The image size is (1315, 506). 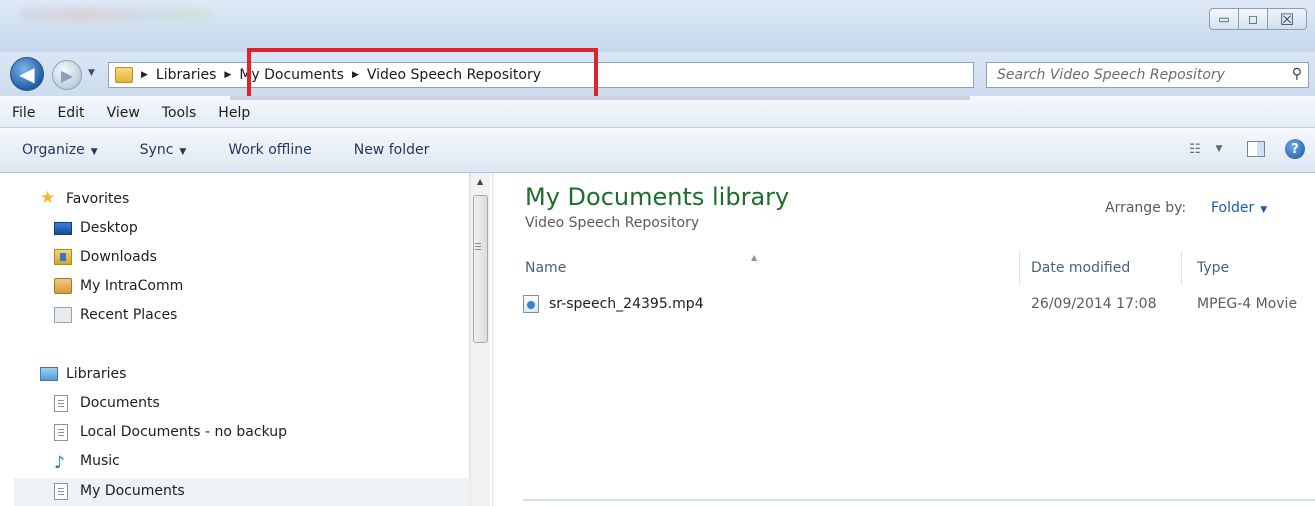 What do you see at coordinates (120, 403) in the screenshot?
I see `nav-item-label: Documents` at bounding box center [120, 403].